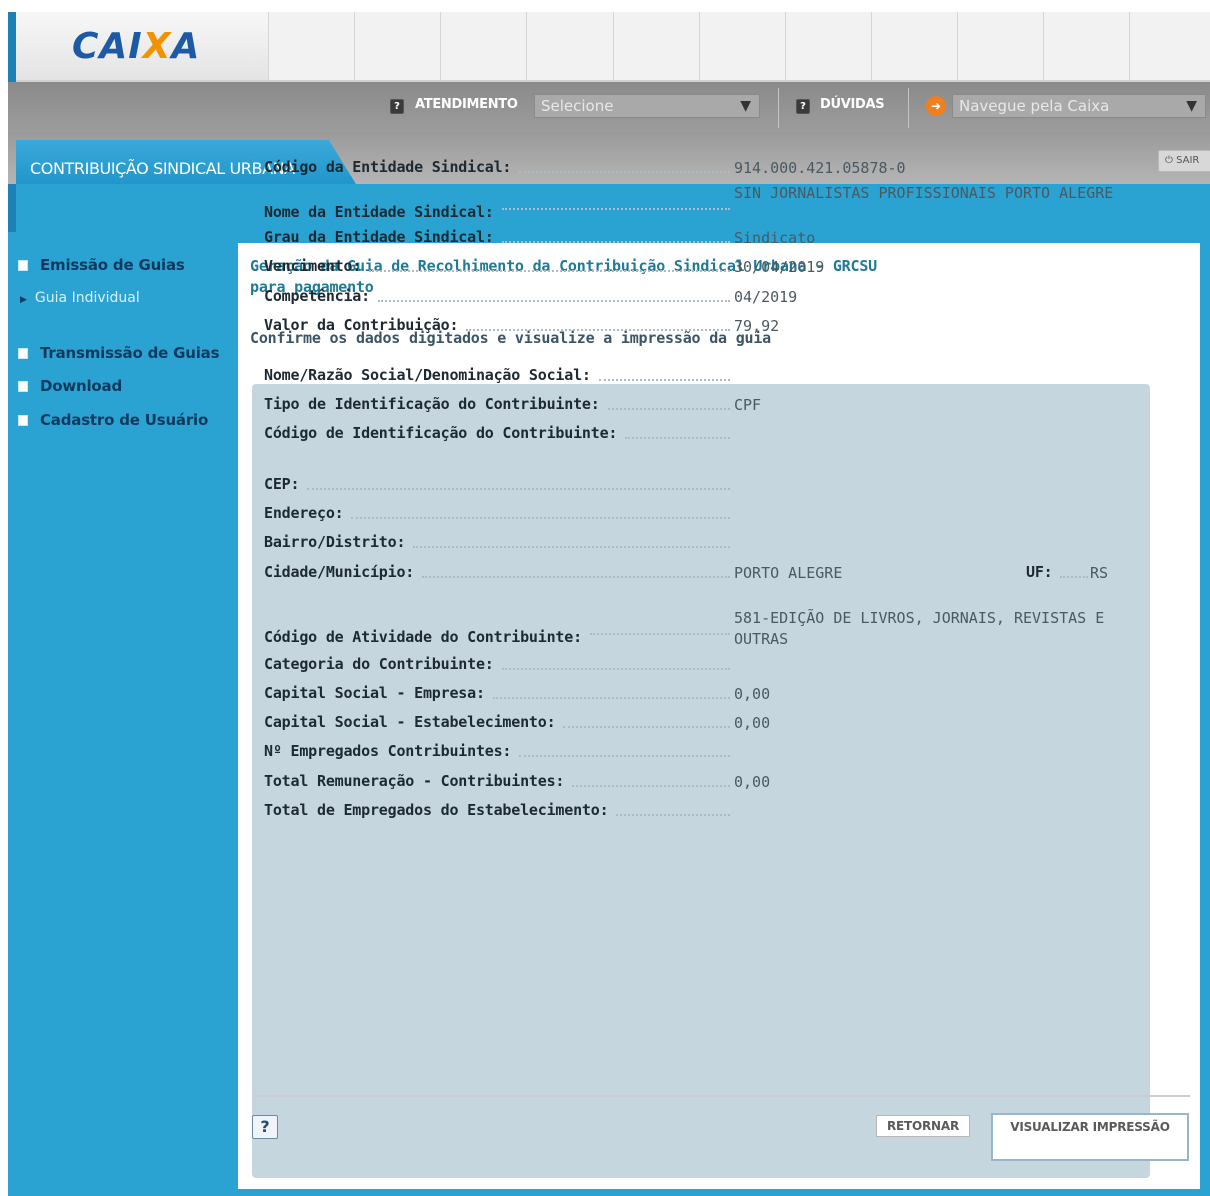  What do you see at coordinates (317, 296) in the screenshot?
I see `summary-row-label: Competência:` at bounding box center [317, 296].